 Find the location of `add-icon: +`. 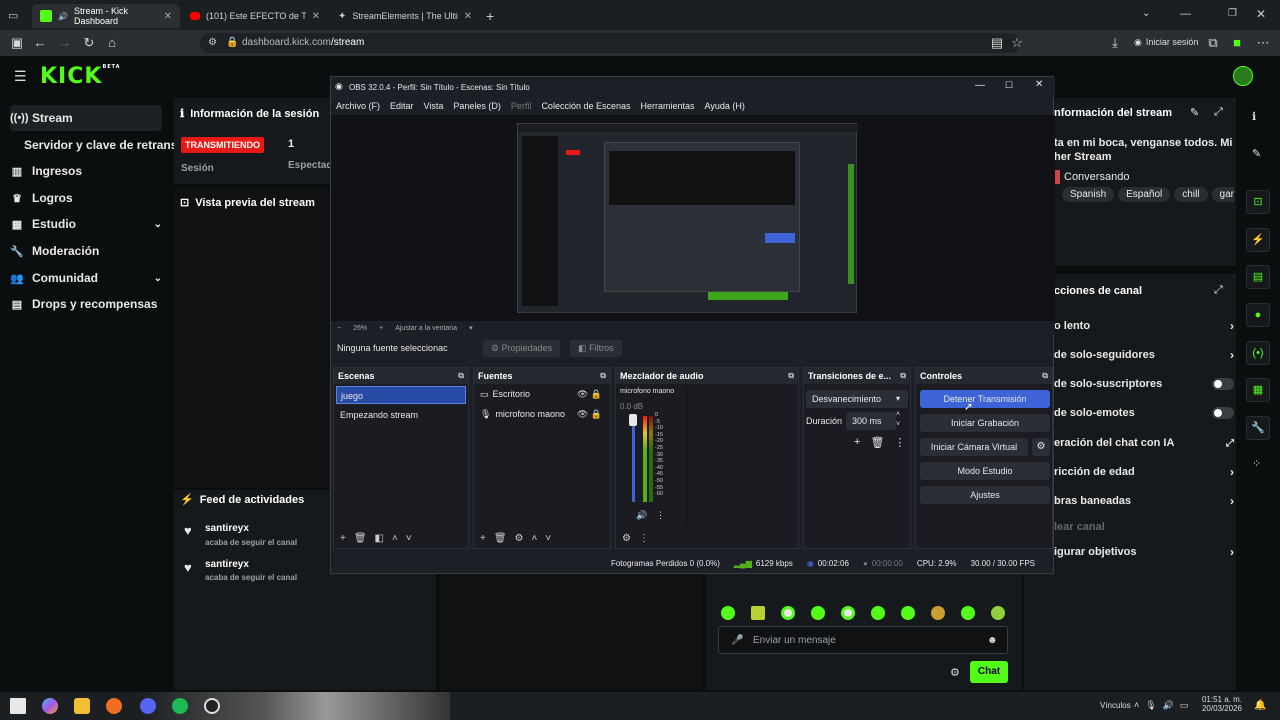

add-icon: + is located at coordinates (857, 442).